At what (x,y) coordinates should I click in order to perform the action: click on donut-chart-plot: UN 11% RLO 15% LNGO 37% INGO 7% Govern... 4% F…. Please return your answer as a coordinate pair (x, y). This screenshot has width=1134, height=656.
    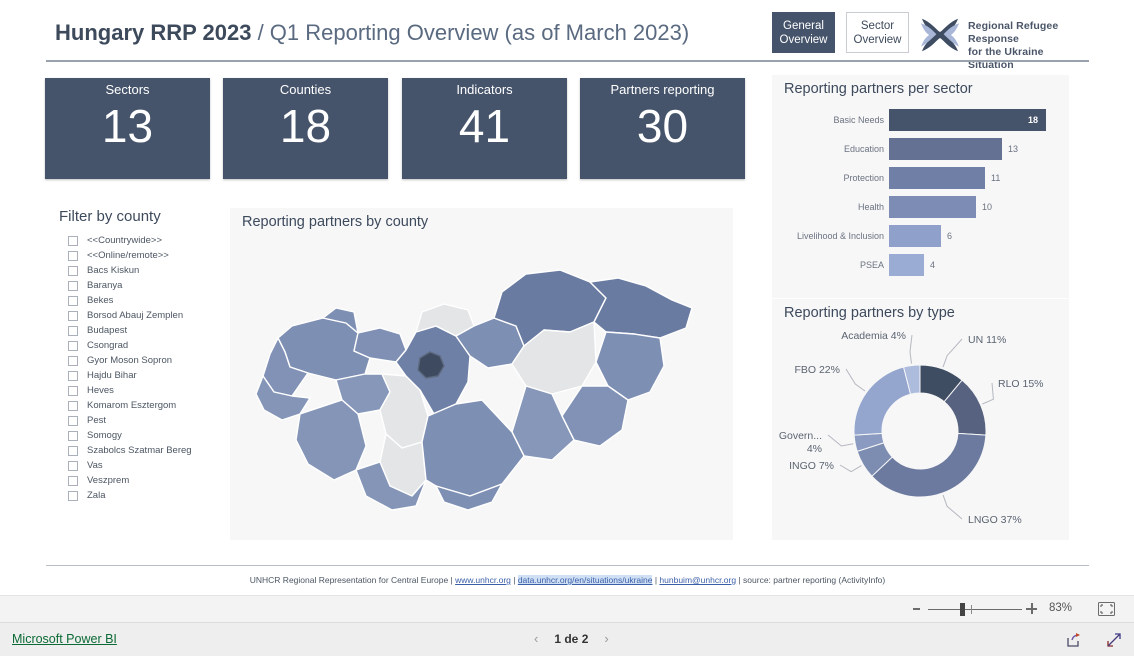
    Looking at the image, I should click on (920, 431).